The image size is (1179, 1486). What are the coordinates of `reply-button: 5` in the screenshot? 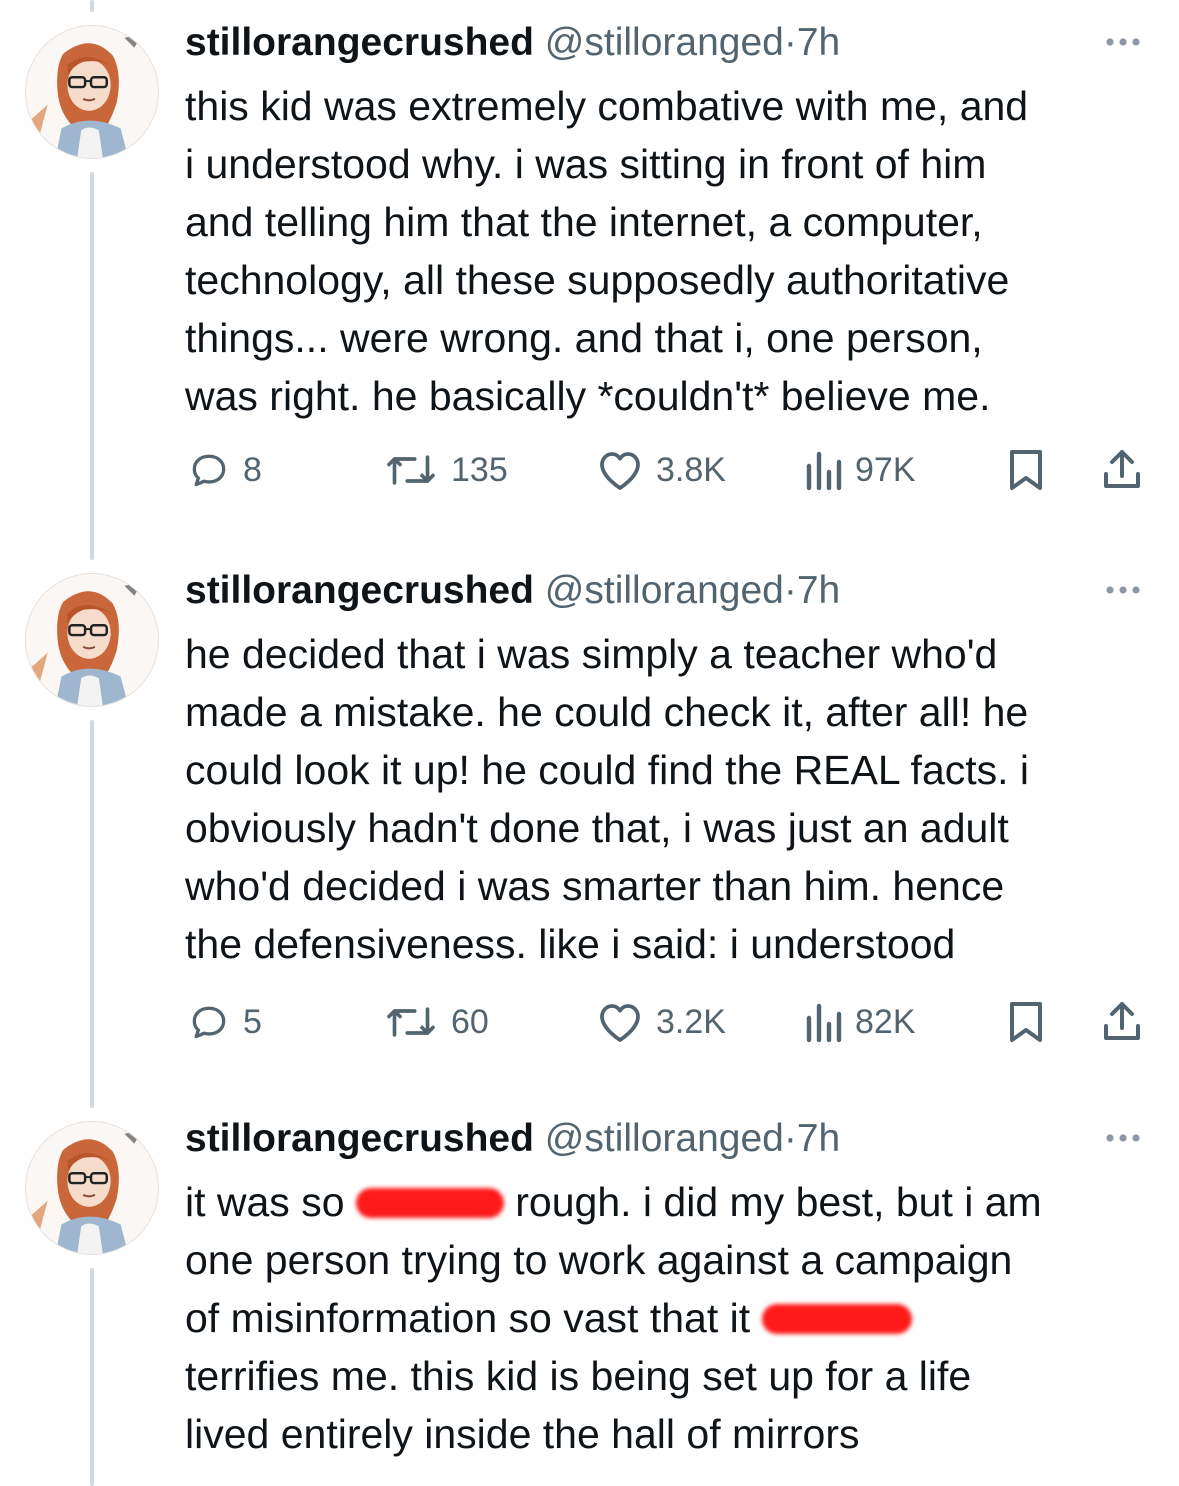 It's located at (224, 1022).